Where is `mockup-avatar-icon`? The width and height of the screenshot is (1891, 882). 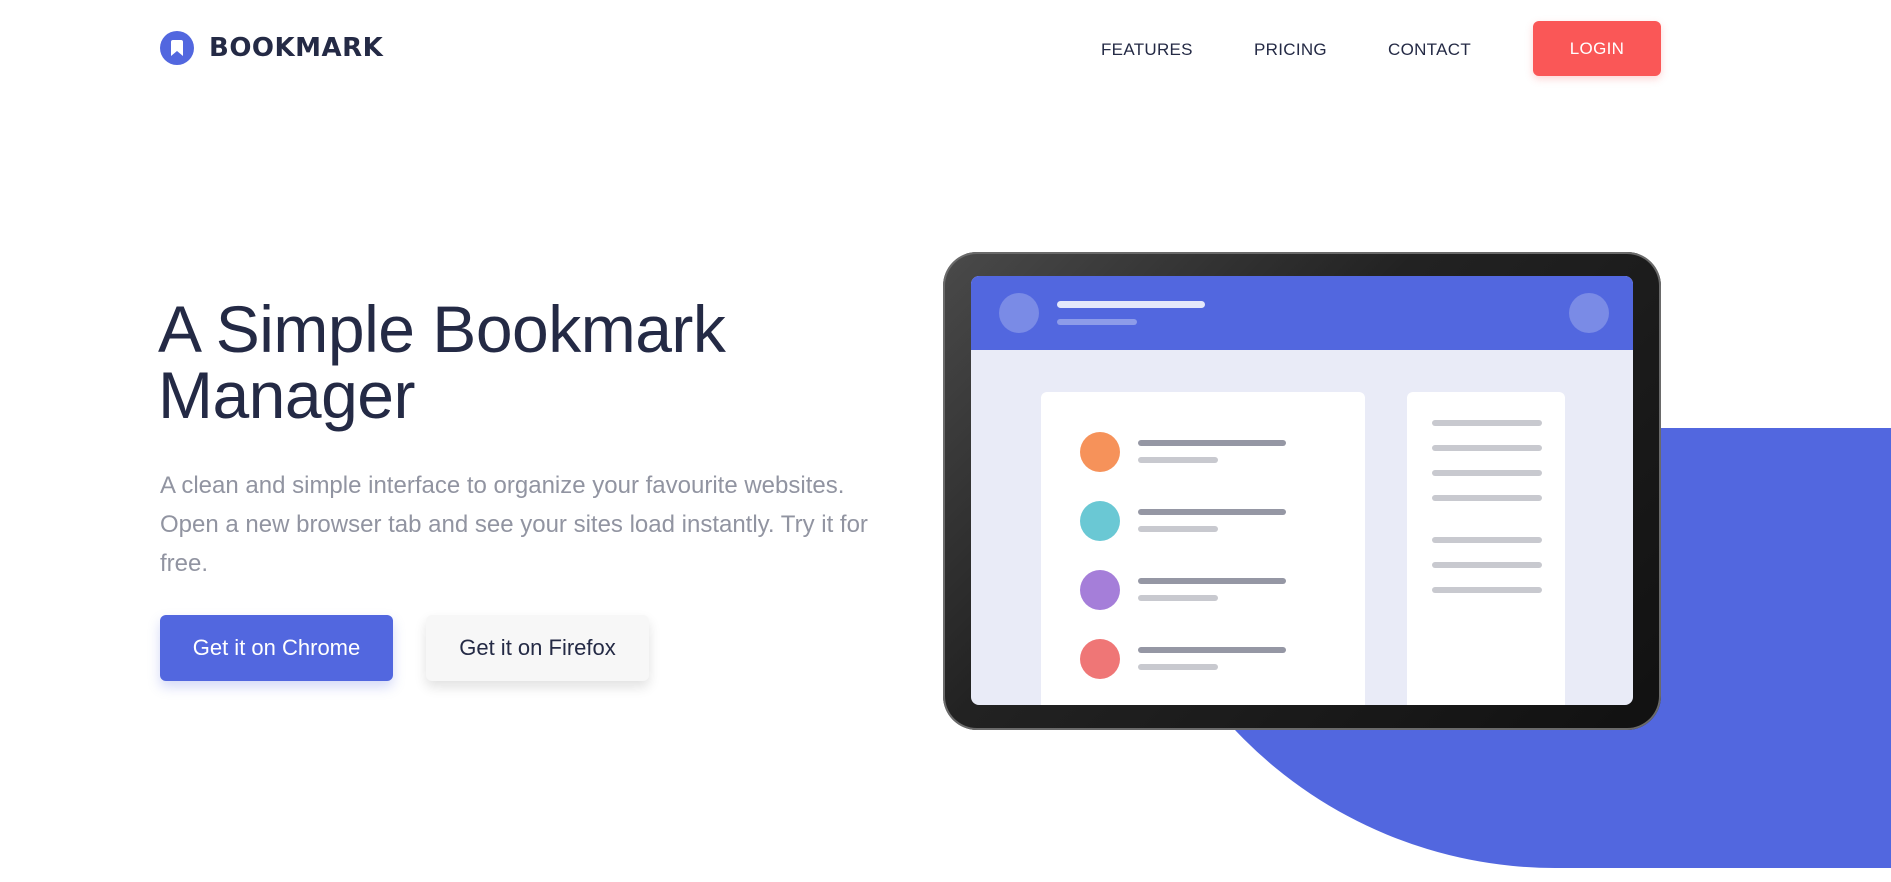
mockup-avatar-icon is located at coordinates (1019, 313).